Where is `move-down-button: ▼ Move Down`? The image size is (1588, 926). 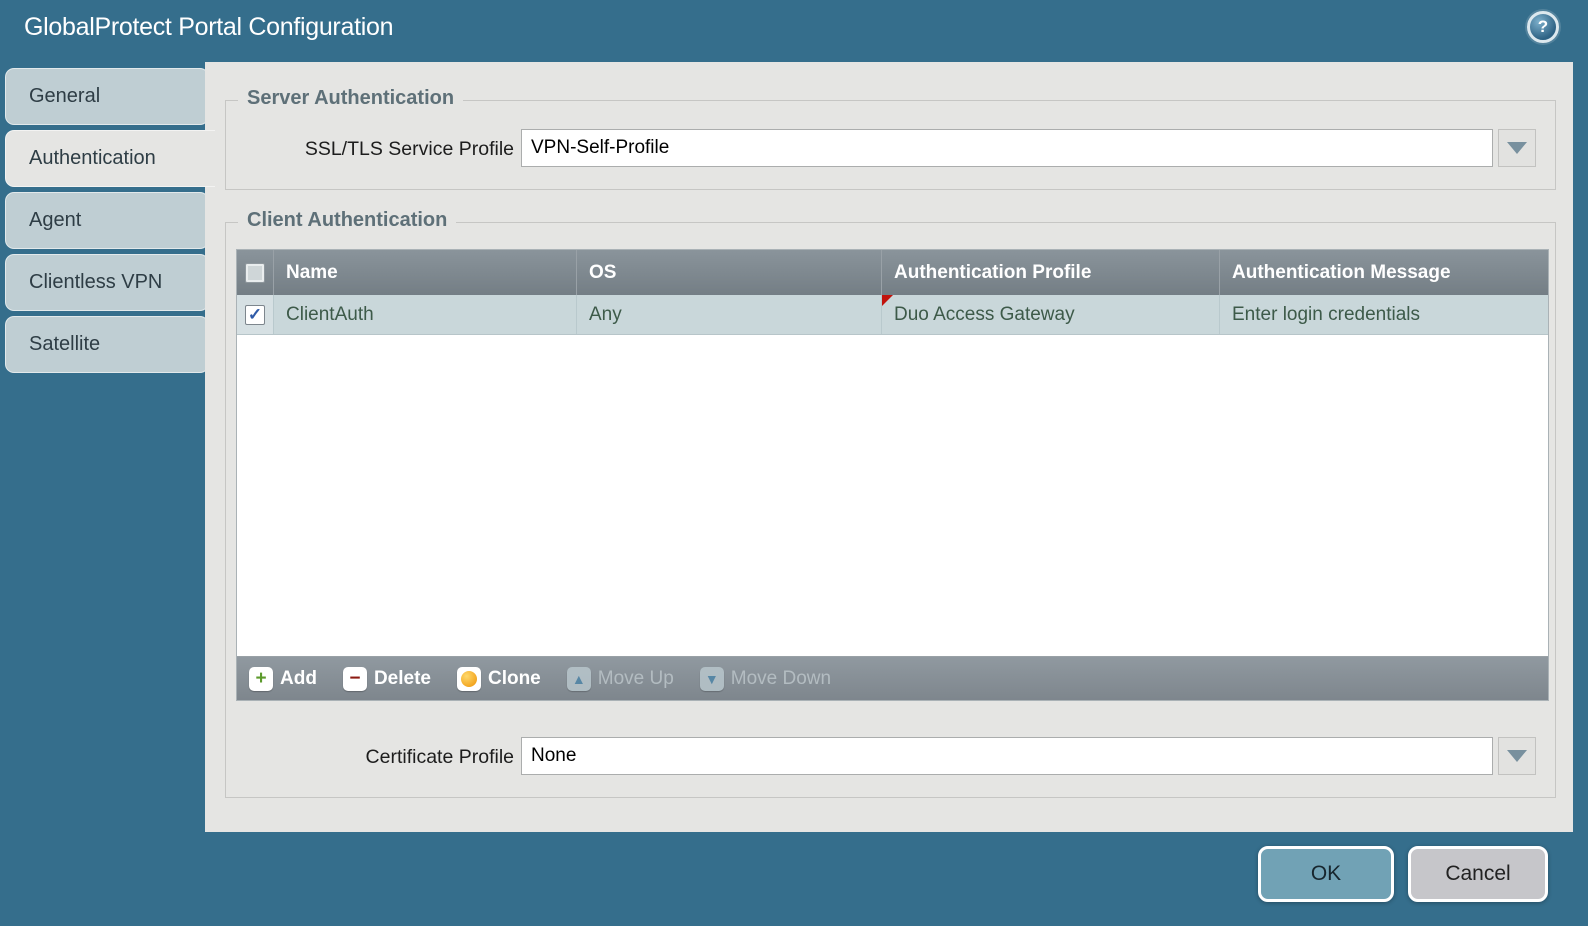 move-down-button: ▼ Move Down is located at coordinates (765, 678).